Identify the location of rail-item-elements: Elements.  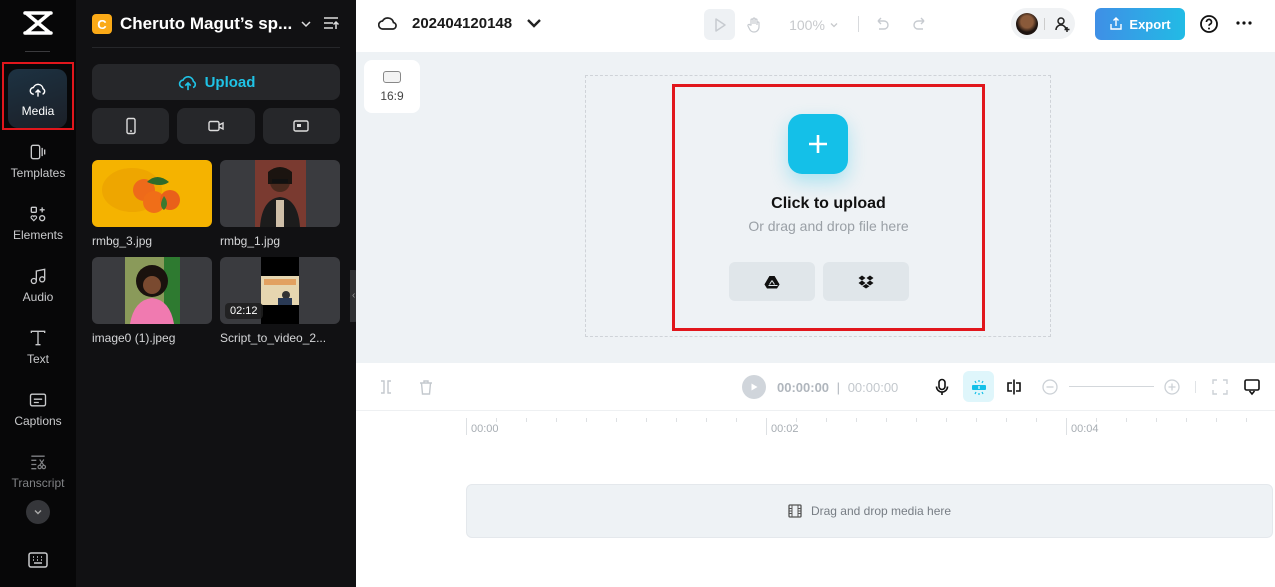
(38, 223).